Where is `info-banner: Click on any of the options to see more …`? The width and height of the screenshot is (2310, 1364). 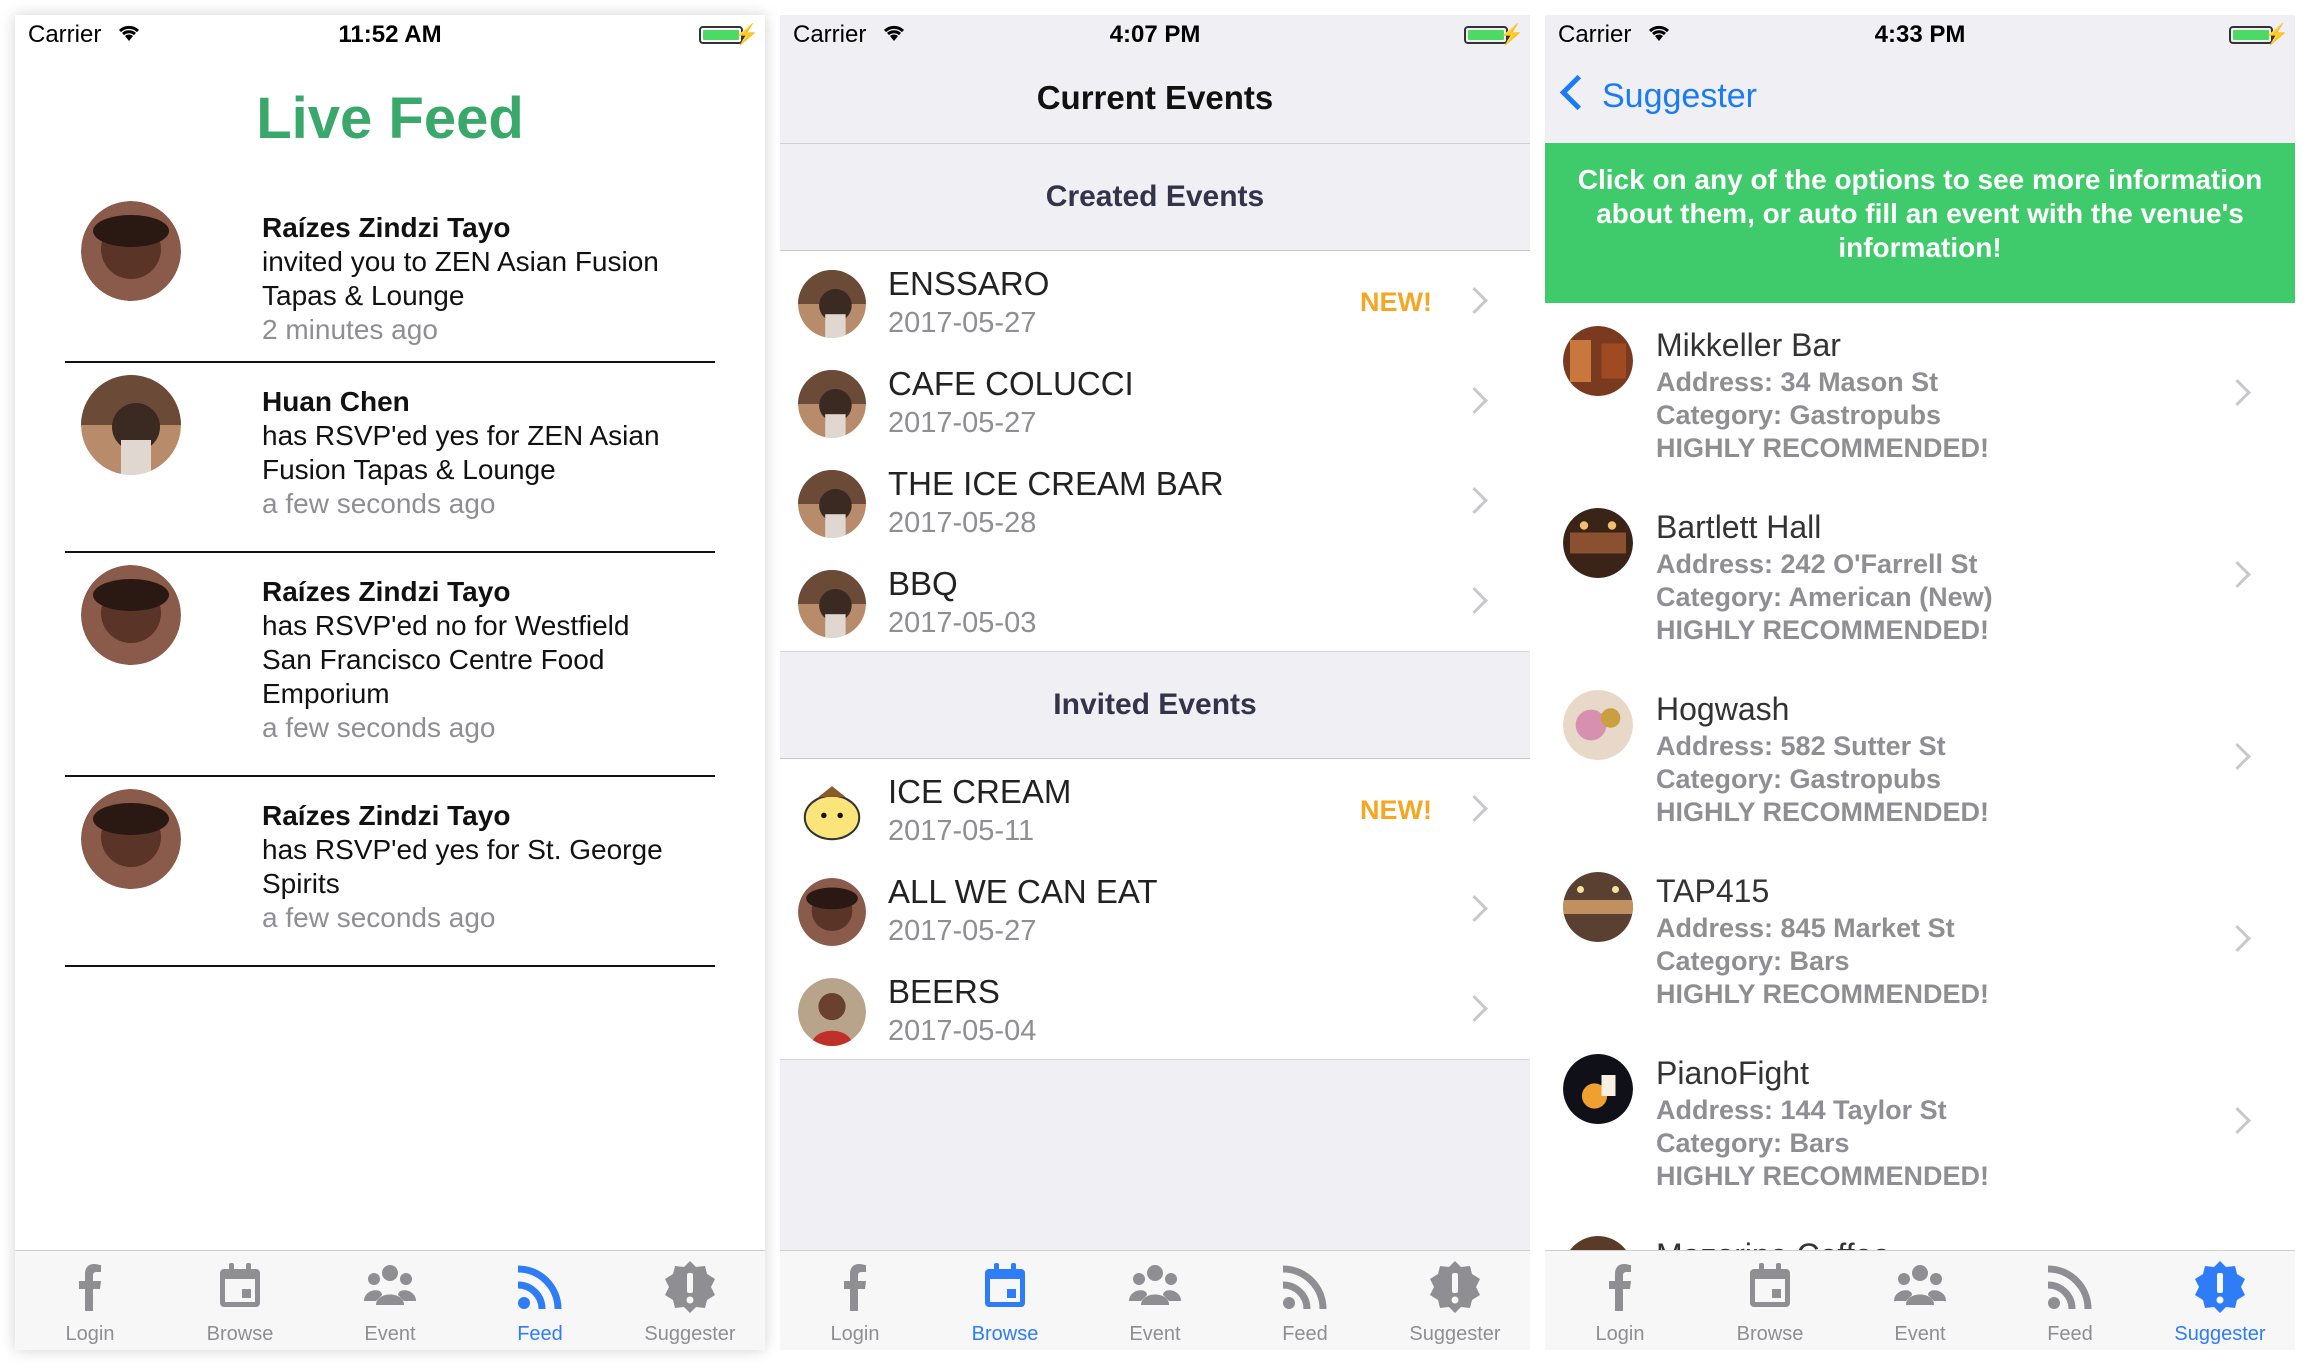 info-banner: Click on any of the options to see more … is located at coordinates (1920, 223).